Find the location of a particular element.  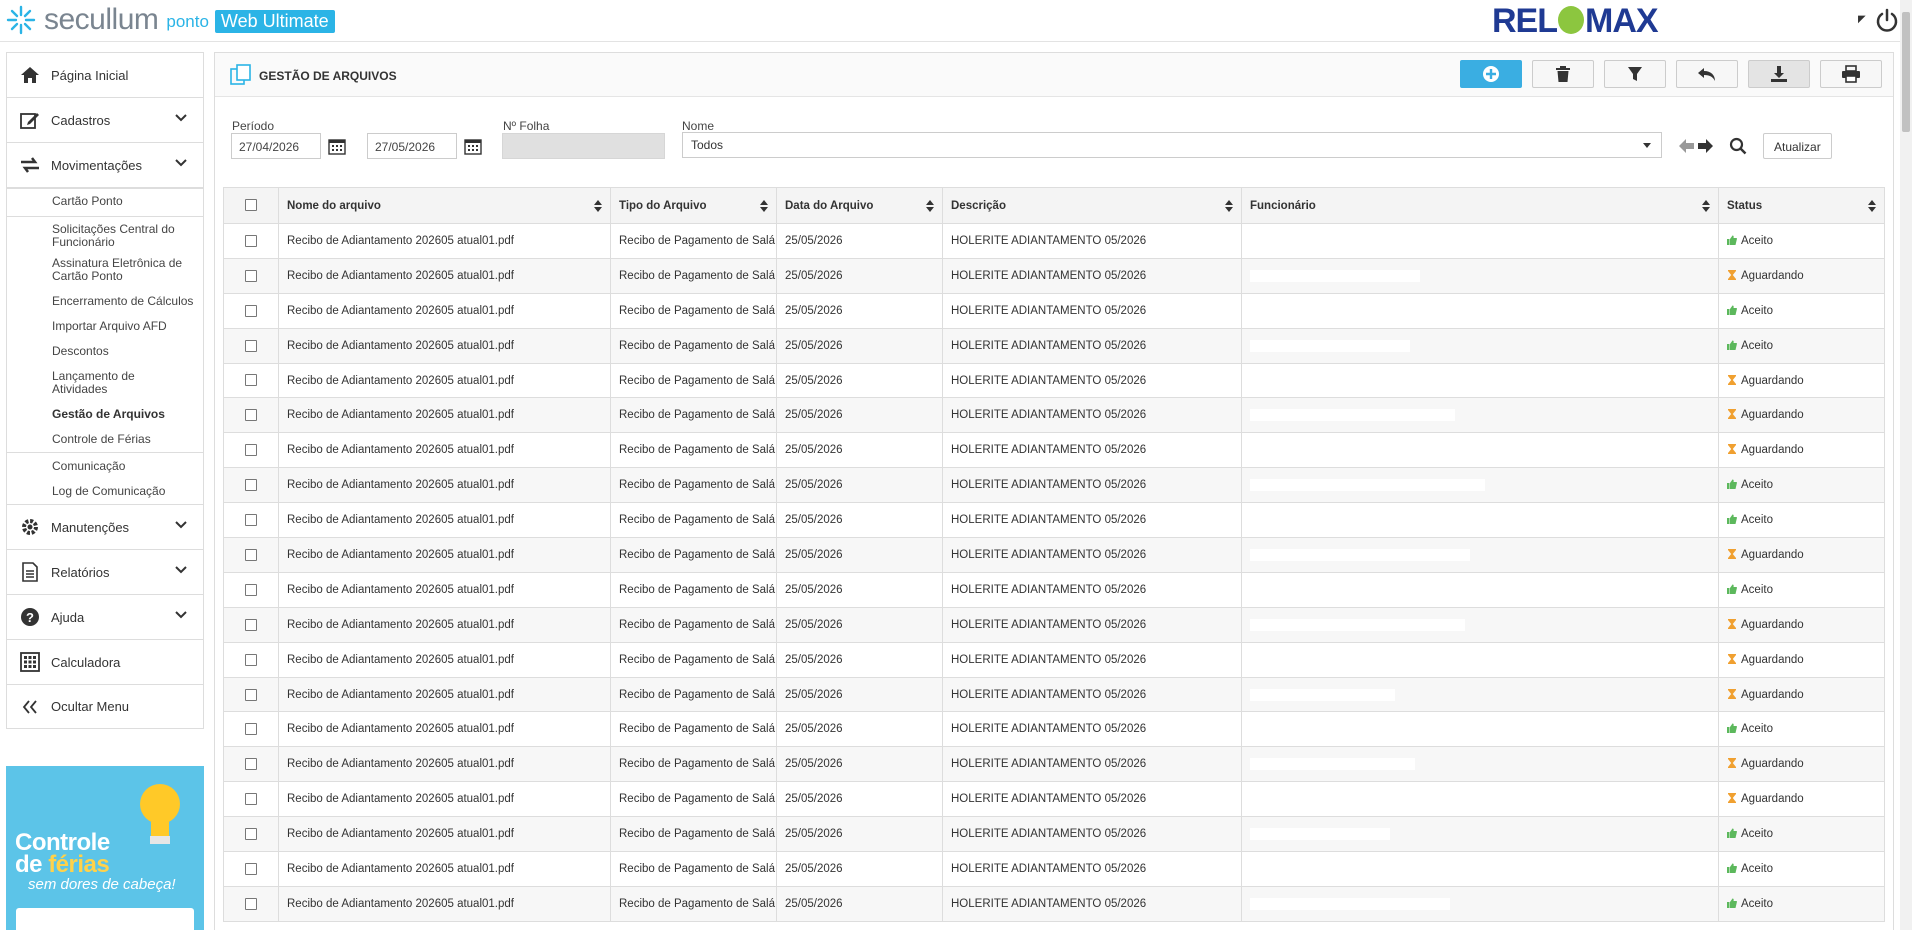

submenu-item-gestao-arquivos: Gestão de Arquivos is located at coordinates (105, 412).